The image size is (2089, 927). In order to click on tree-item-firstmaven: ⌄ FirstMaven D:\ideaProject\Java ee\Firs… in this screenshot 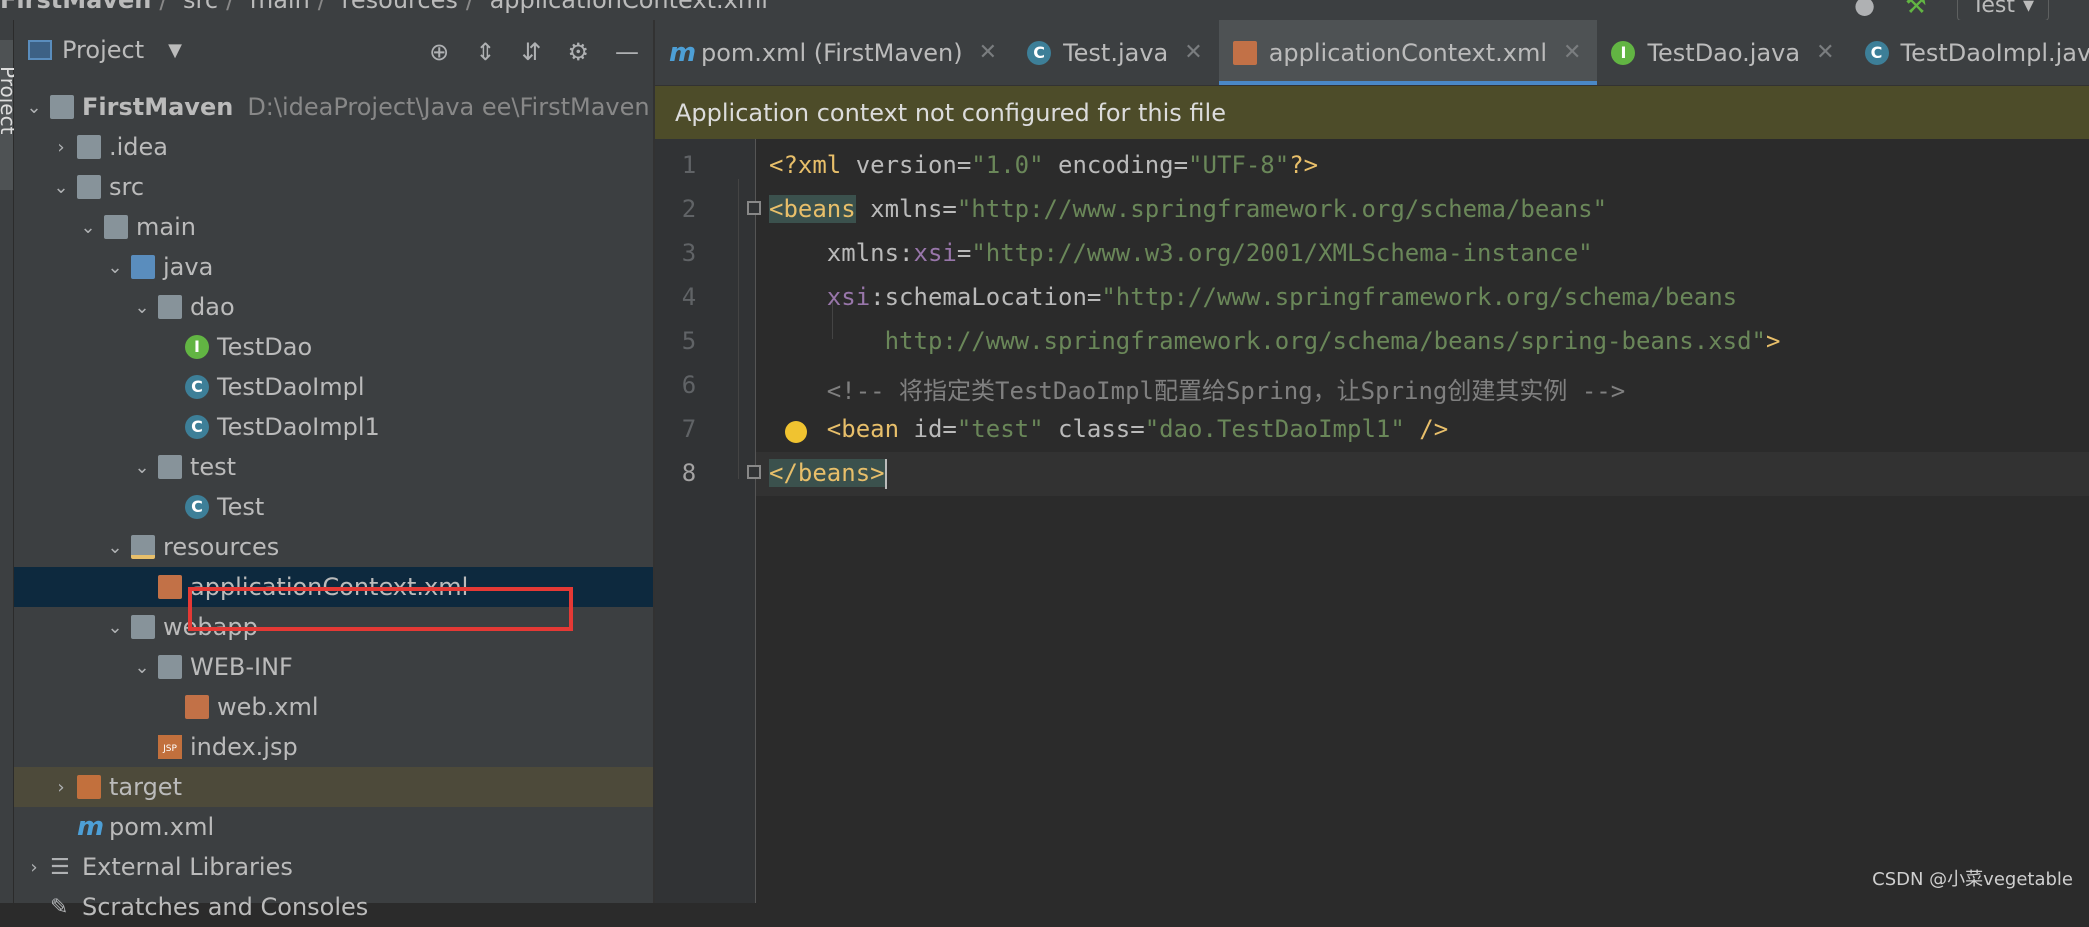, I will do `click(333, 107)`.